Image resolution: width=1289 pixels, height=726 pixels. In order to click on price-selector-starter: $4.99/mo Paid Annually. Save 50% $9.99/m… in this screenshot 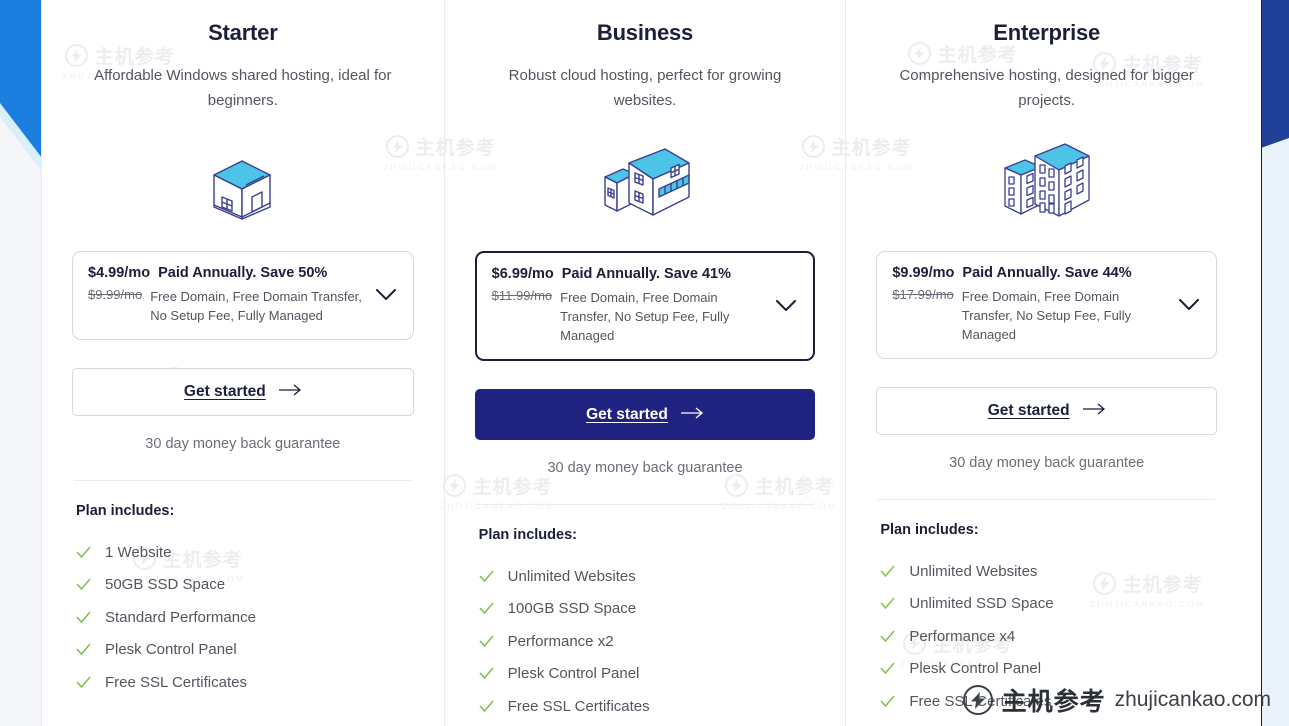, I will do `click(243, 295)`.